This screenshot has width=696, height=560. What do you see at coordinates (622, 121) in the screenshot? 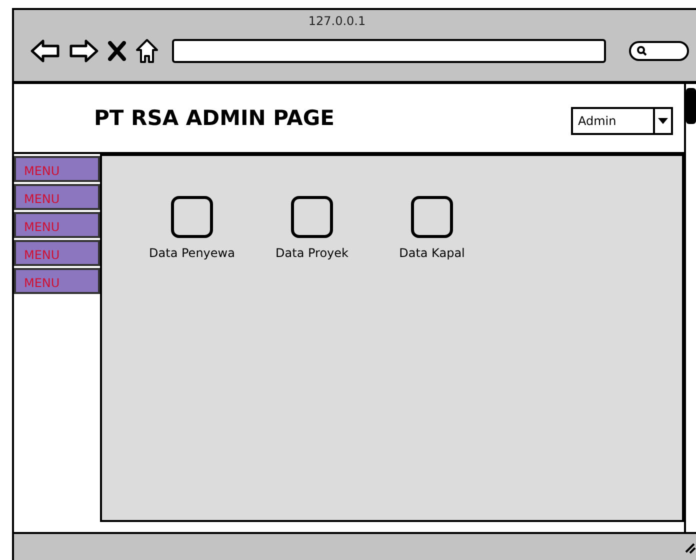
I see `user-dropdown: Admin` at bounding box center [622, 121].